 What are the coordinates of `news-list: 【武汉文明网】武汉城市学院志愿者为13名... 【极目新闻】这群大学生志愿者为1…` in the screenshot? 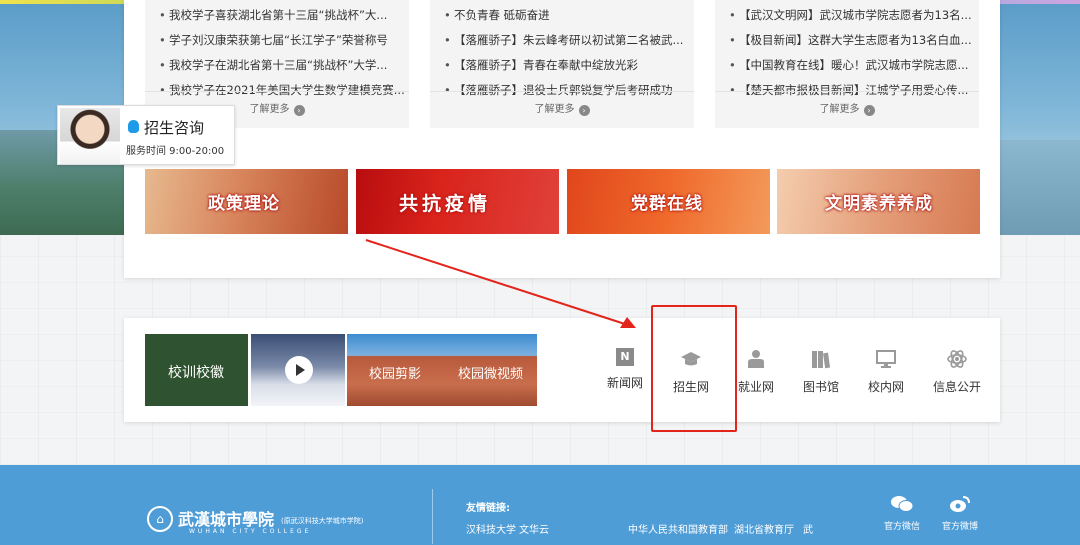 It's located at (847, 52).